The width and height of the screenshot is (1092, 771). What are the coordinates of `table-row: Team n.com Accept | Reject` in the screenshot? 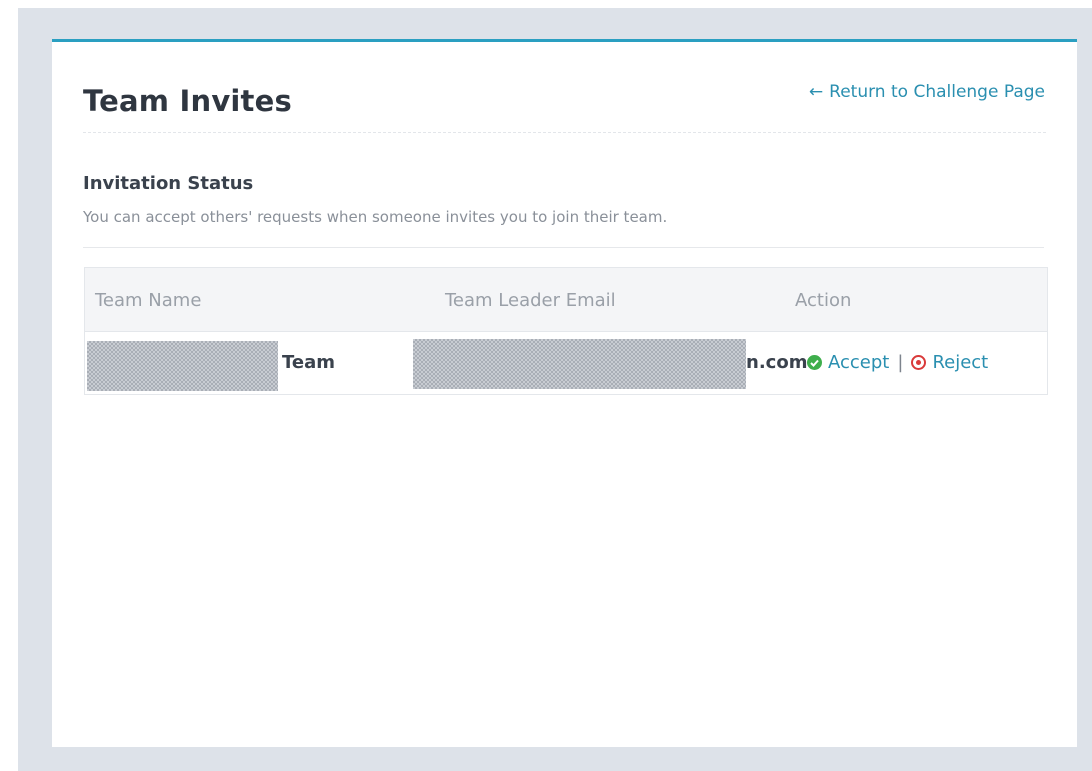 It's located at (566, 363).